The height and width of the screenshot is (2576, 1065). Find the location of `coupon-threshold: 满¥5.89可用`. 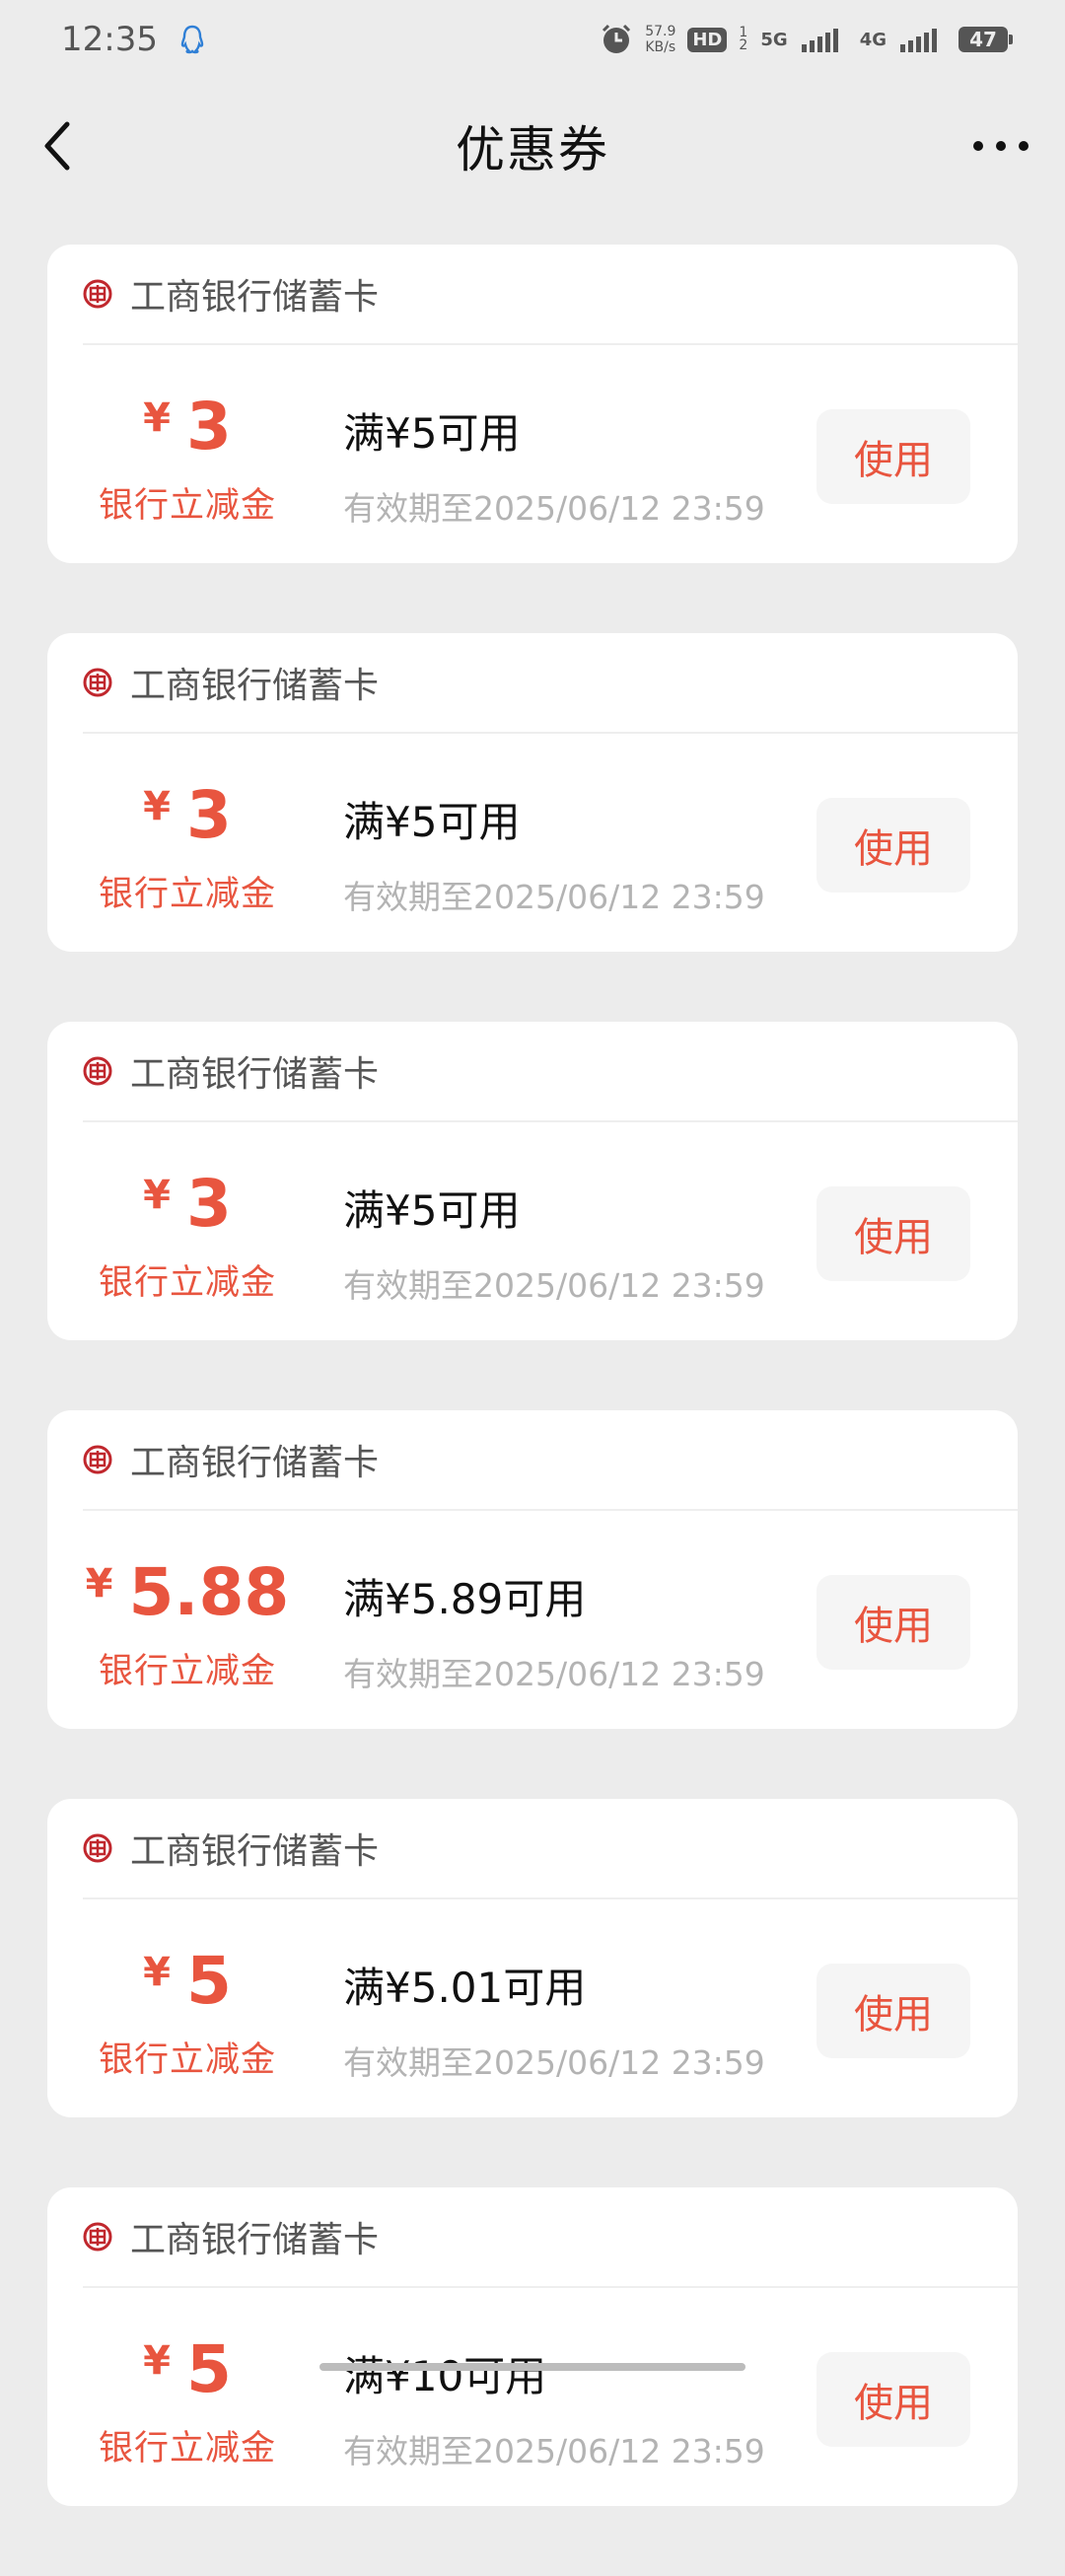

coupon-threshold: 满¥5.89可用 is located at coordinates (465, 1599).